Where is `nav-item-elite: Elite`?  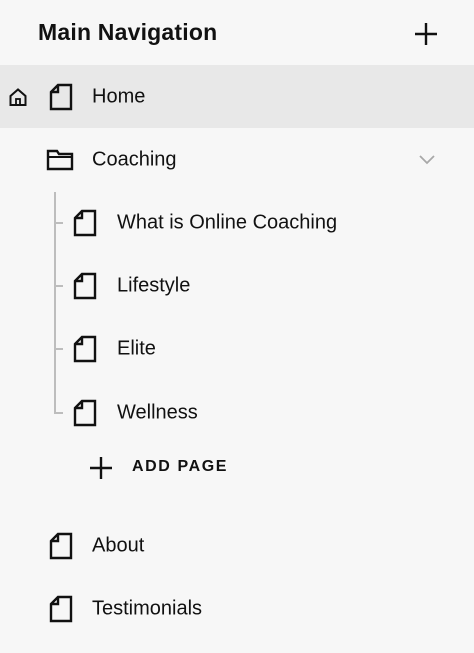 nav-item-elite: Elite is located at coordinates (237, 348).